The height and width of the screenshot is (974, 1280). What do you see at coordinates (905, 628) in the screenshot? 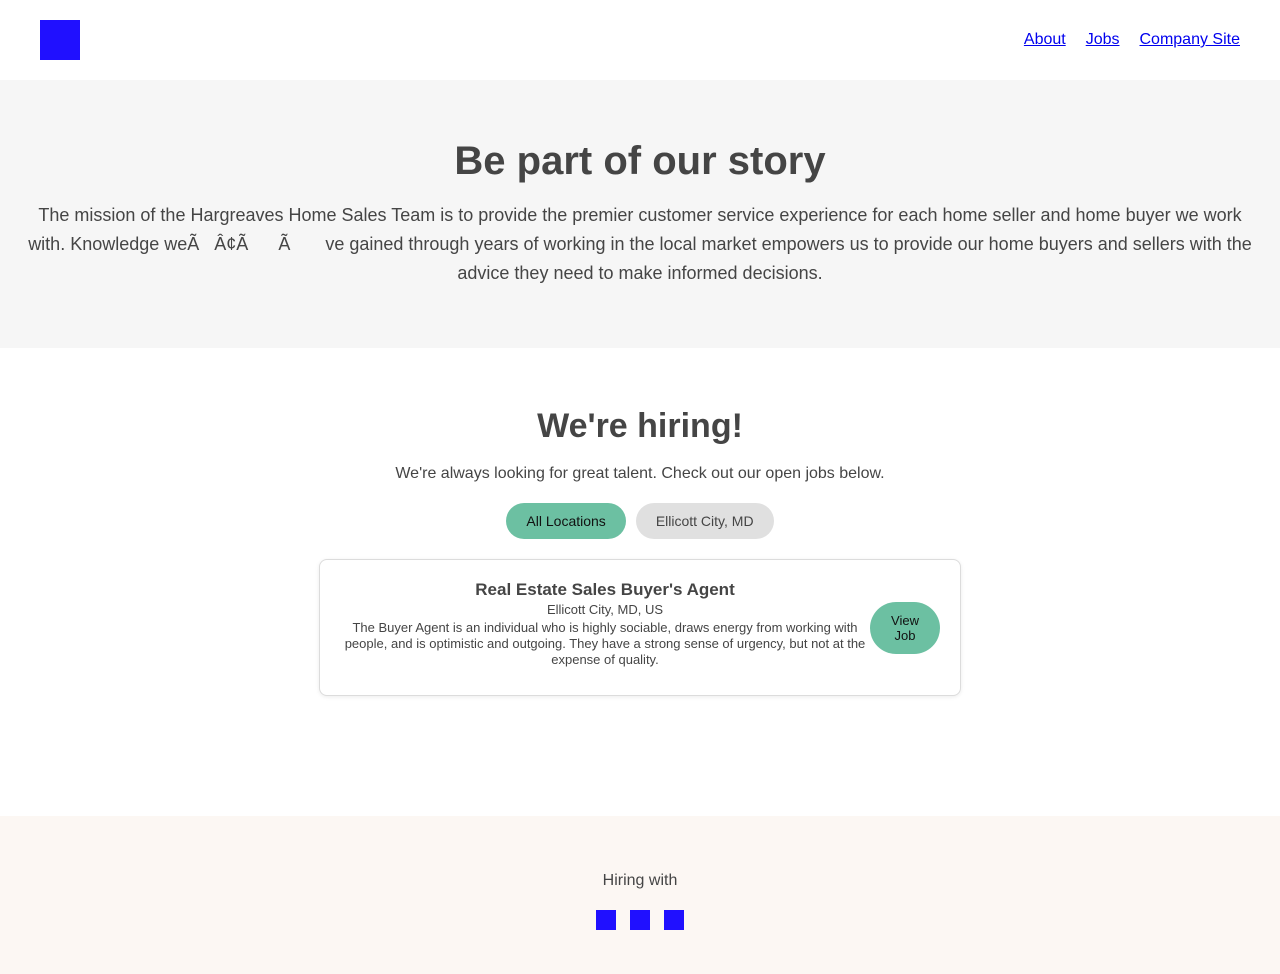
I see `view-job-button: View Job` at bounding box center [905, 628].